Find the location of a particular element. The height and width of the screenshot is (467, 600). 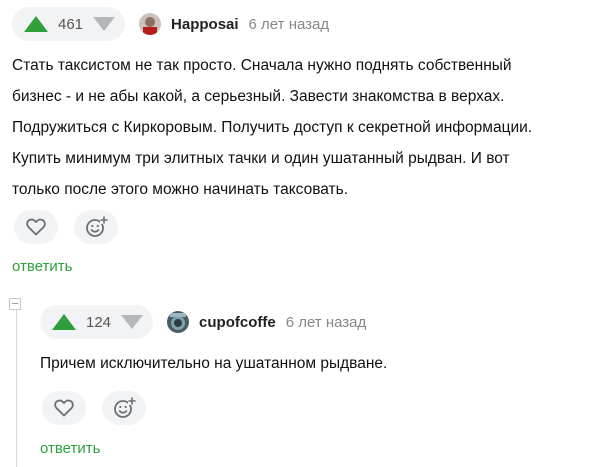

vote-box: 124 is located at coordinates (97, 322).